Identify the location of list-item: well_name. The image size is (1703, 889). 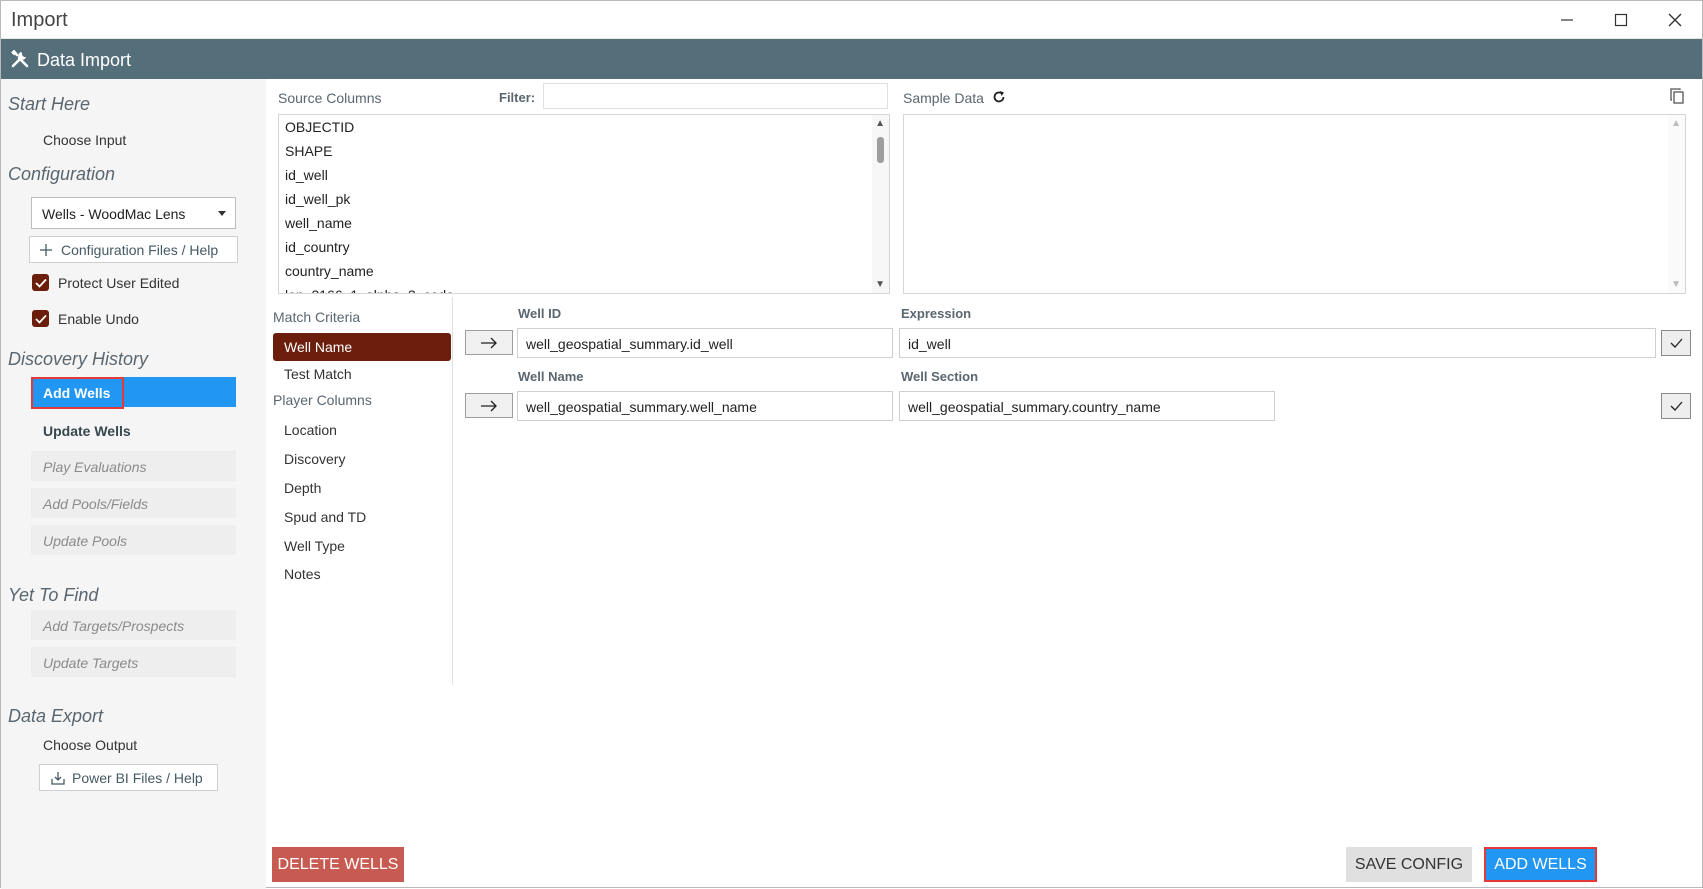
(584, 223).